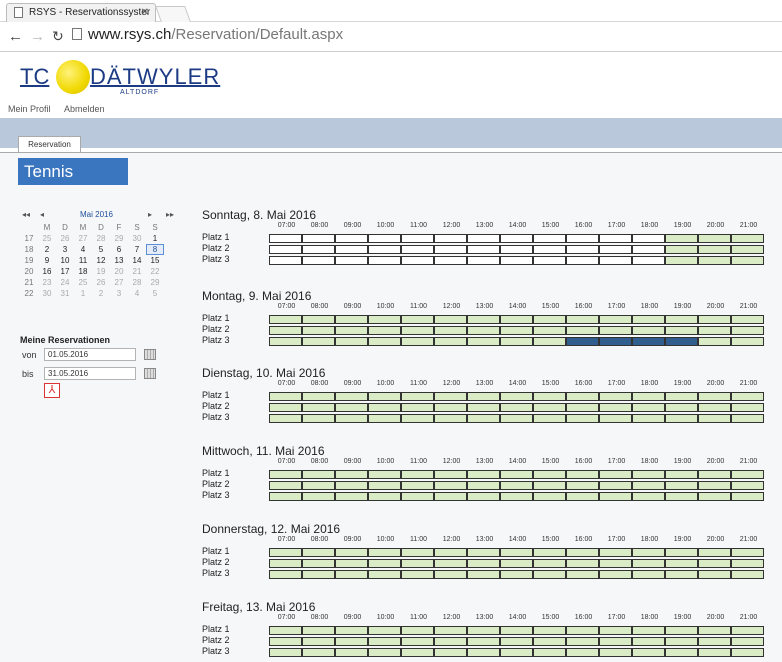 The image size is (782, 662). What do you see at coordinates (83, 260) in the screenshot?
I see `calendar-day: 11` at bounding box center [83, 260].